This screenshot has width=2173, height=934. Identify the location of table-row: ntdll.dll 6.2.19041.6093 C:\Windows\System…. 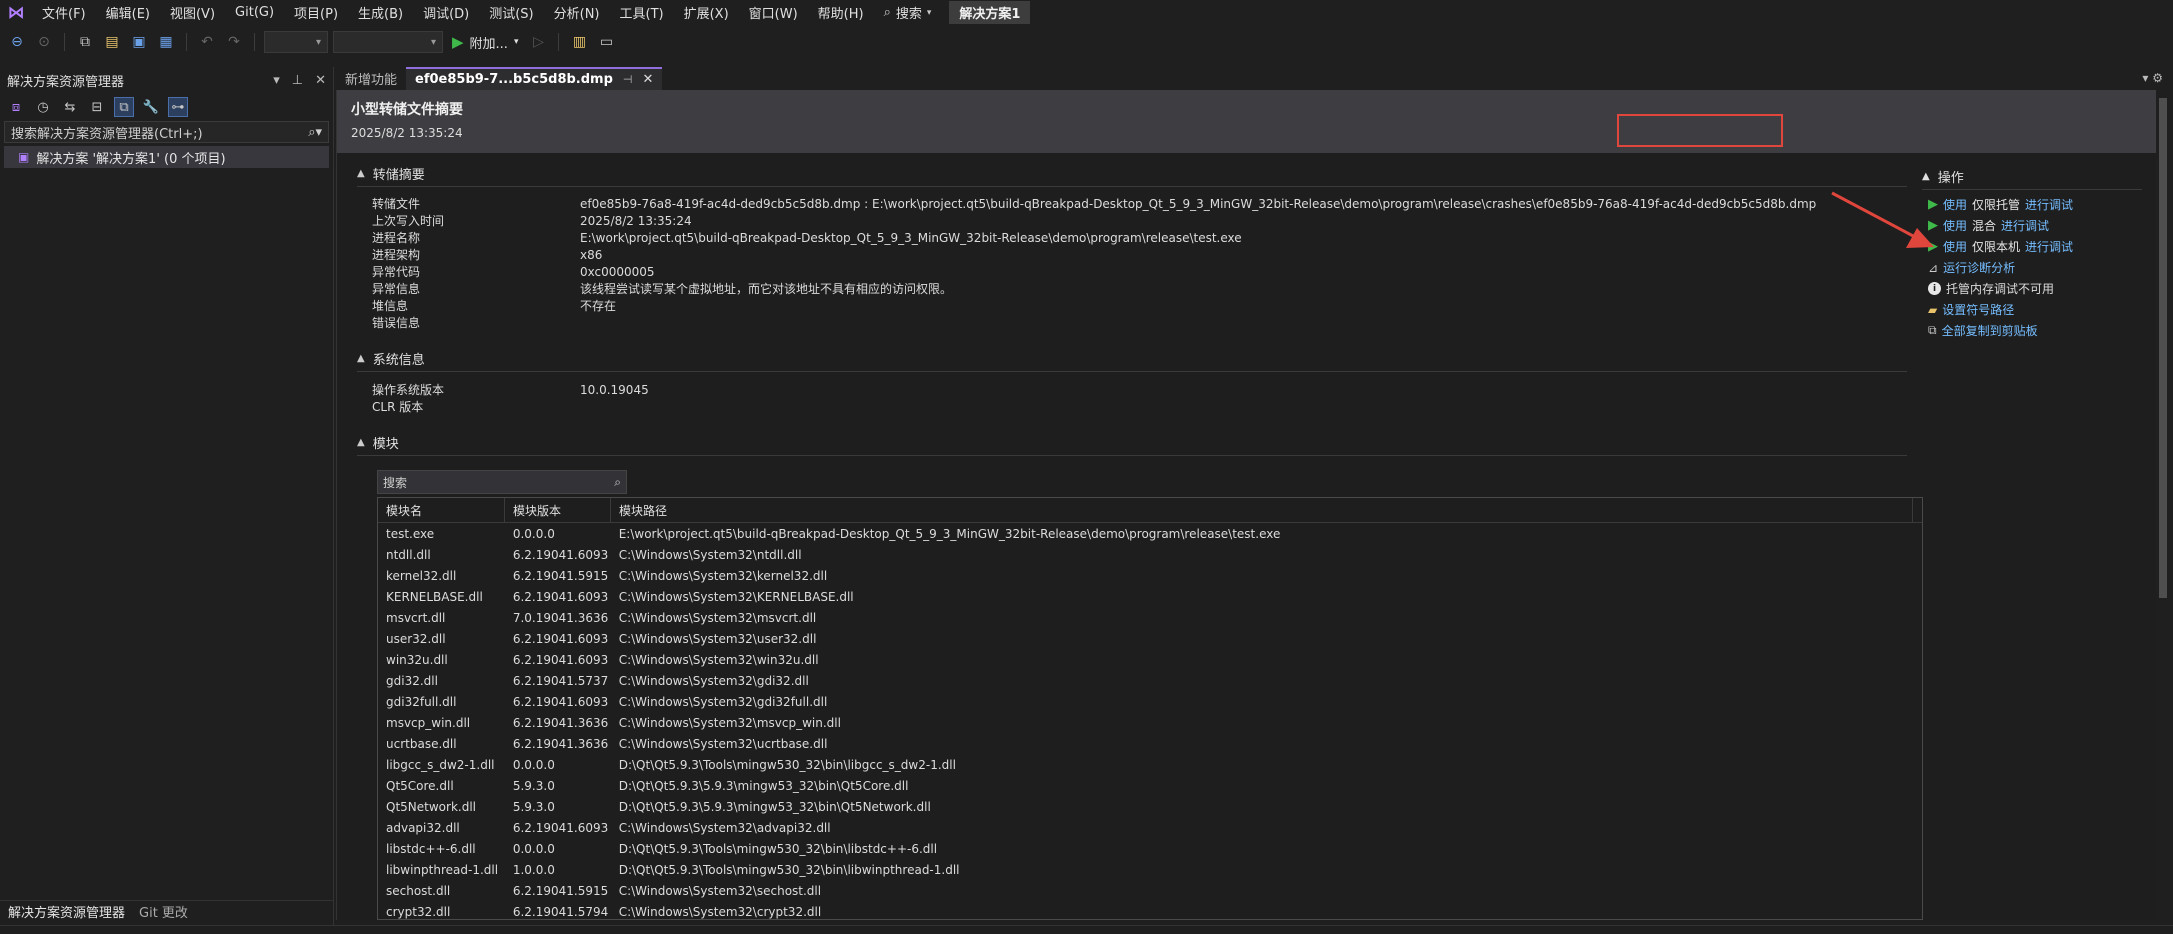
(1150, 554).